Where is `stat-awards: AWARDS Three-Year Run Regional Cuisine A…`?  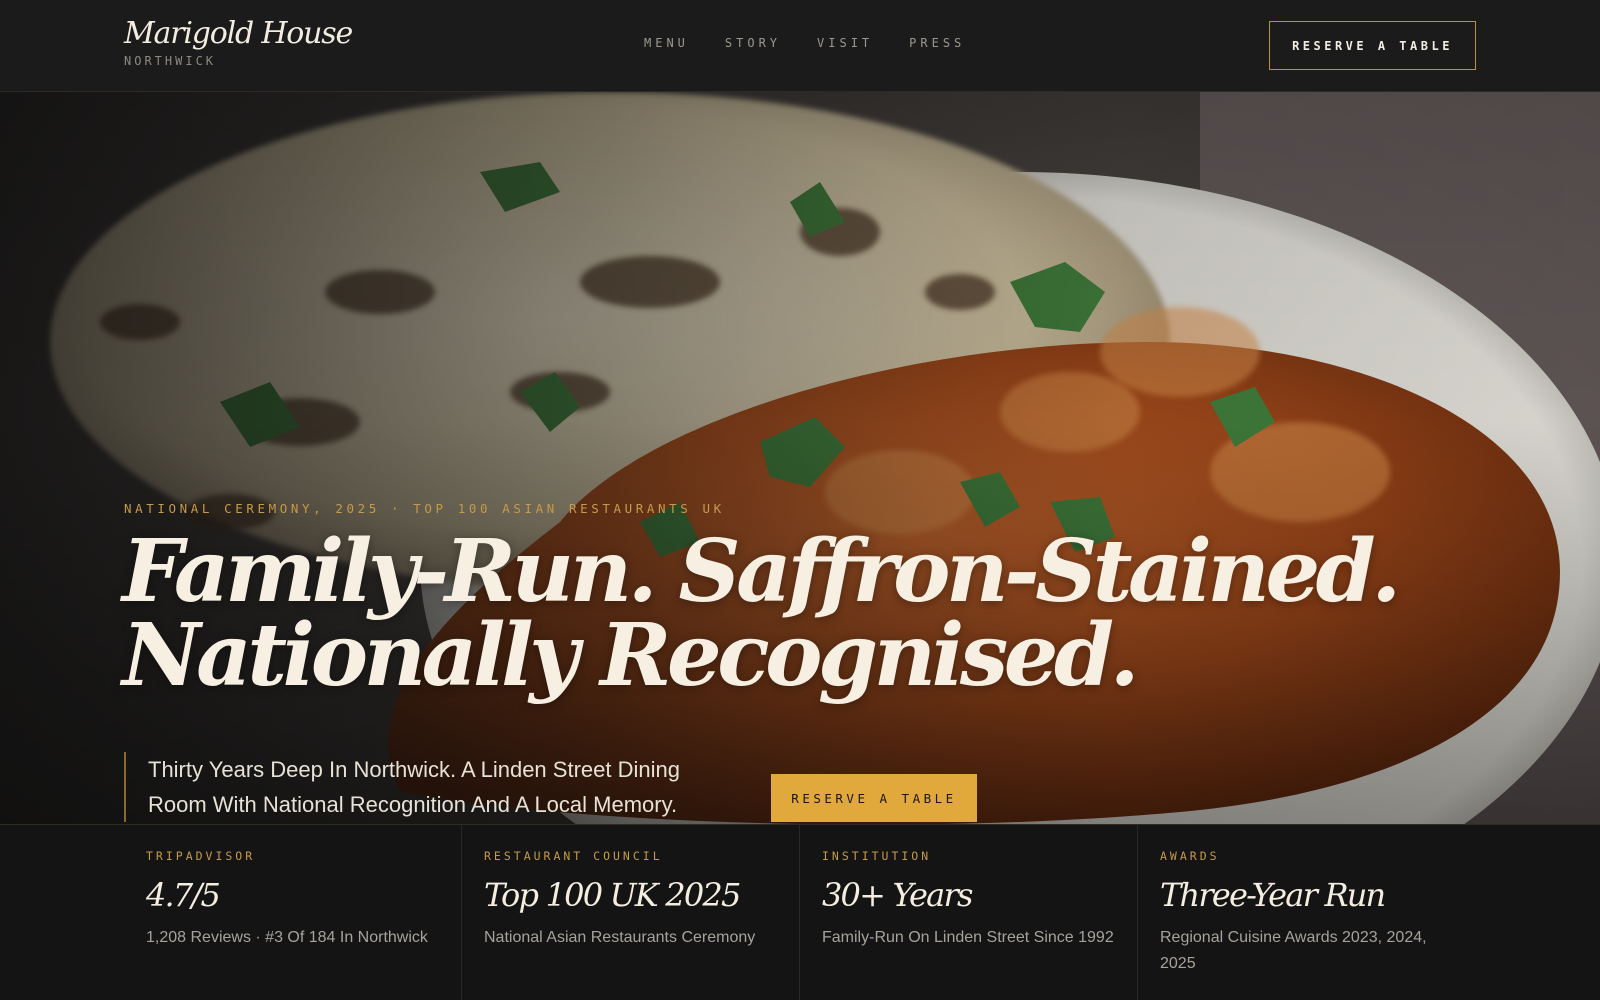
stat-awards: AWARDS Three-Year Run Regional Cuisine A… is located at coordinates (1369, 912).